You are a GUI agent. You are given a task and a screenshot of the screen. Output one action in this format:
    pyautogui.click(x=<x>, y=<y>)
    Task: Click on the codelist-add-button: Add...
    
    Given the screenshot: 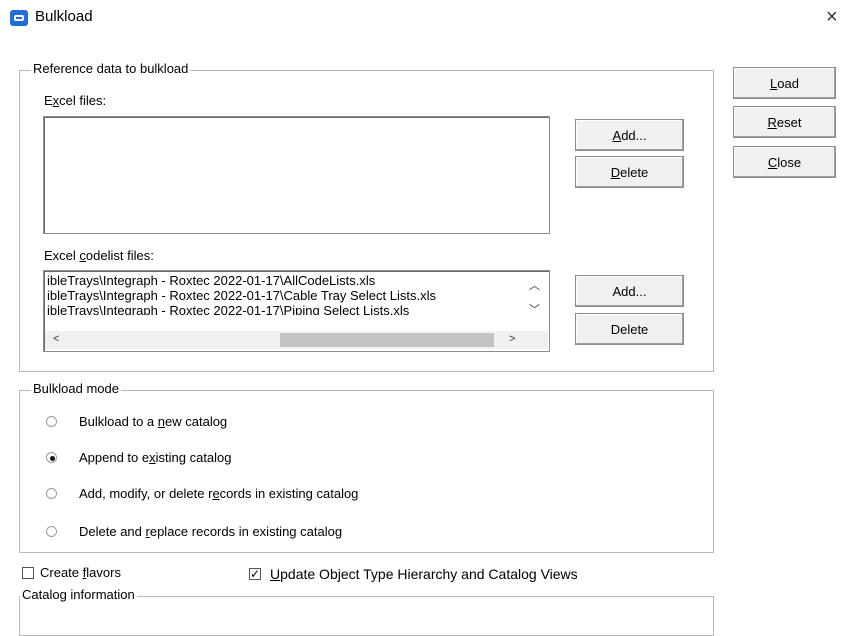 What is the action you would take?
    pyautogui.click(x=629, y=291)
    